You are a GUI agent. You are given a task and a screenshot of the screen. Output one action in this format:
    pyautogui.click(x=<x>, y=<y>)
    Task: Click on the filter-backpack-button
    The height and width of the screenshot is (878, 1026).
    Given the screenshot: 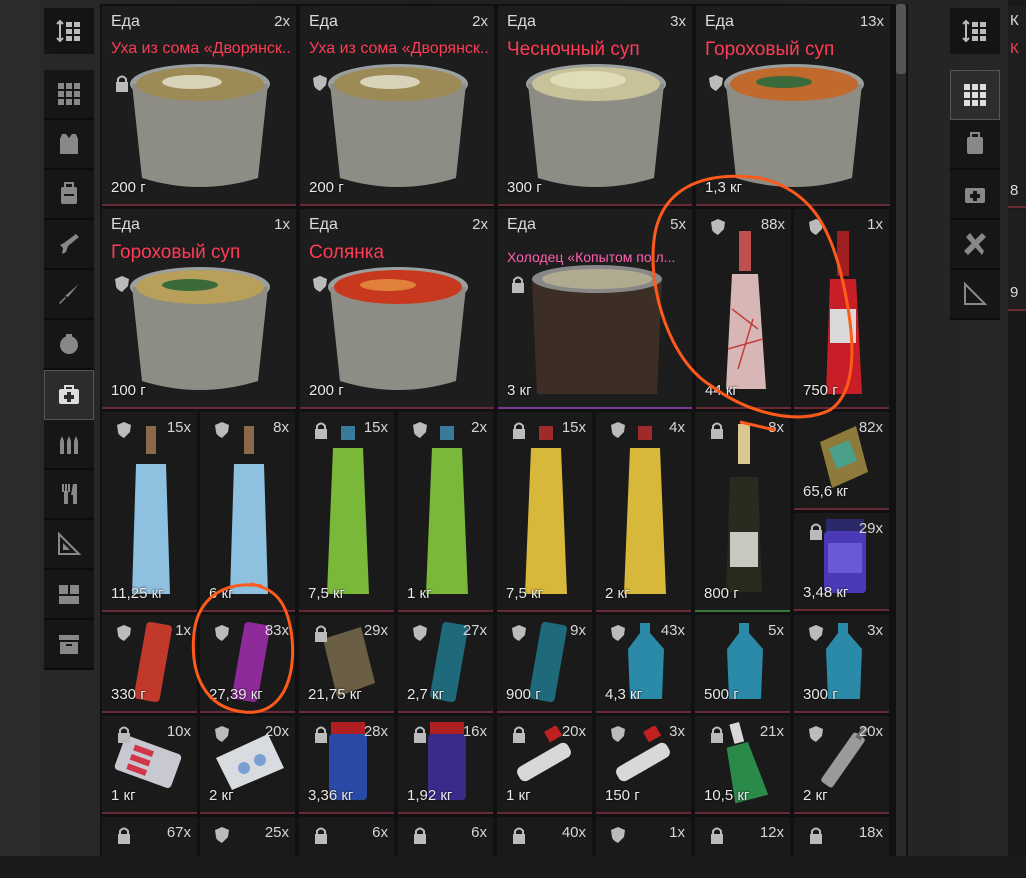 What is the action you would take?
    pyautogui.click(x=69, y=195)
    